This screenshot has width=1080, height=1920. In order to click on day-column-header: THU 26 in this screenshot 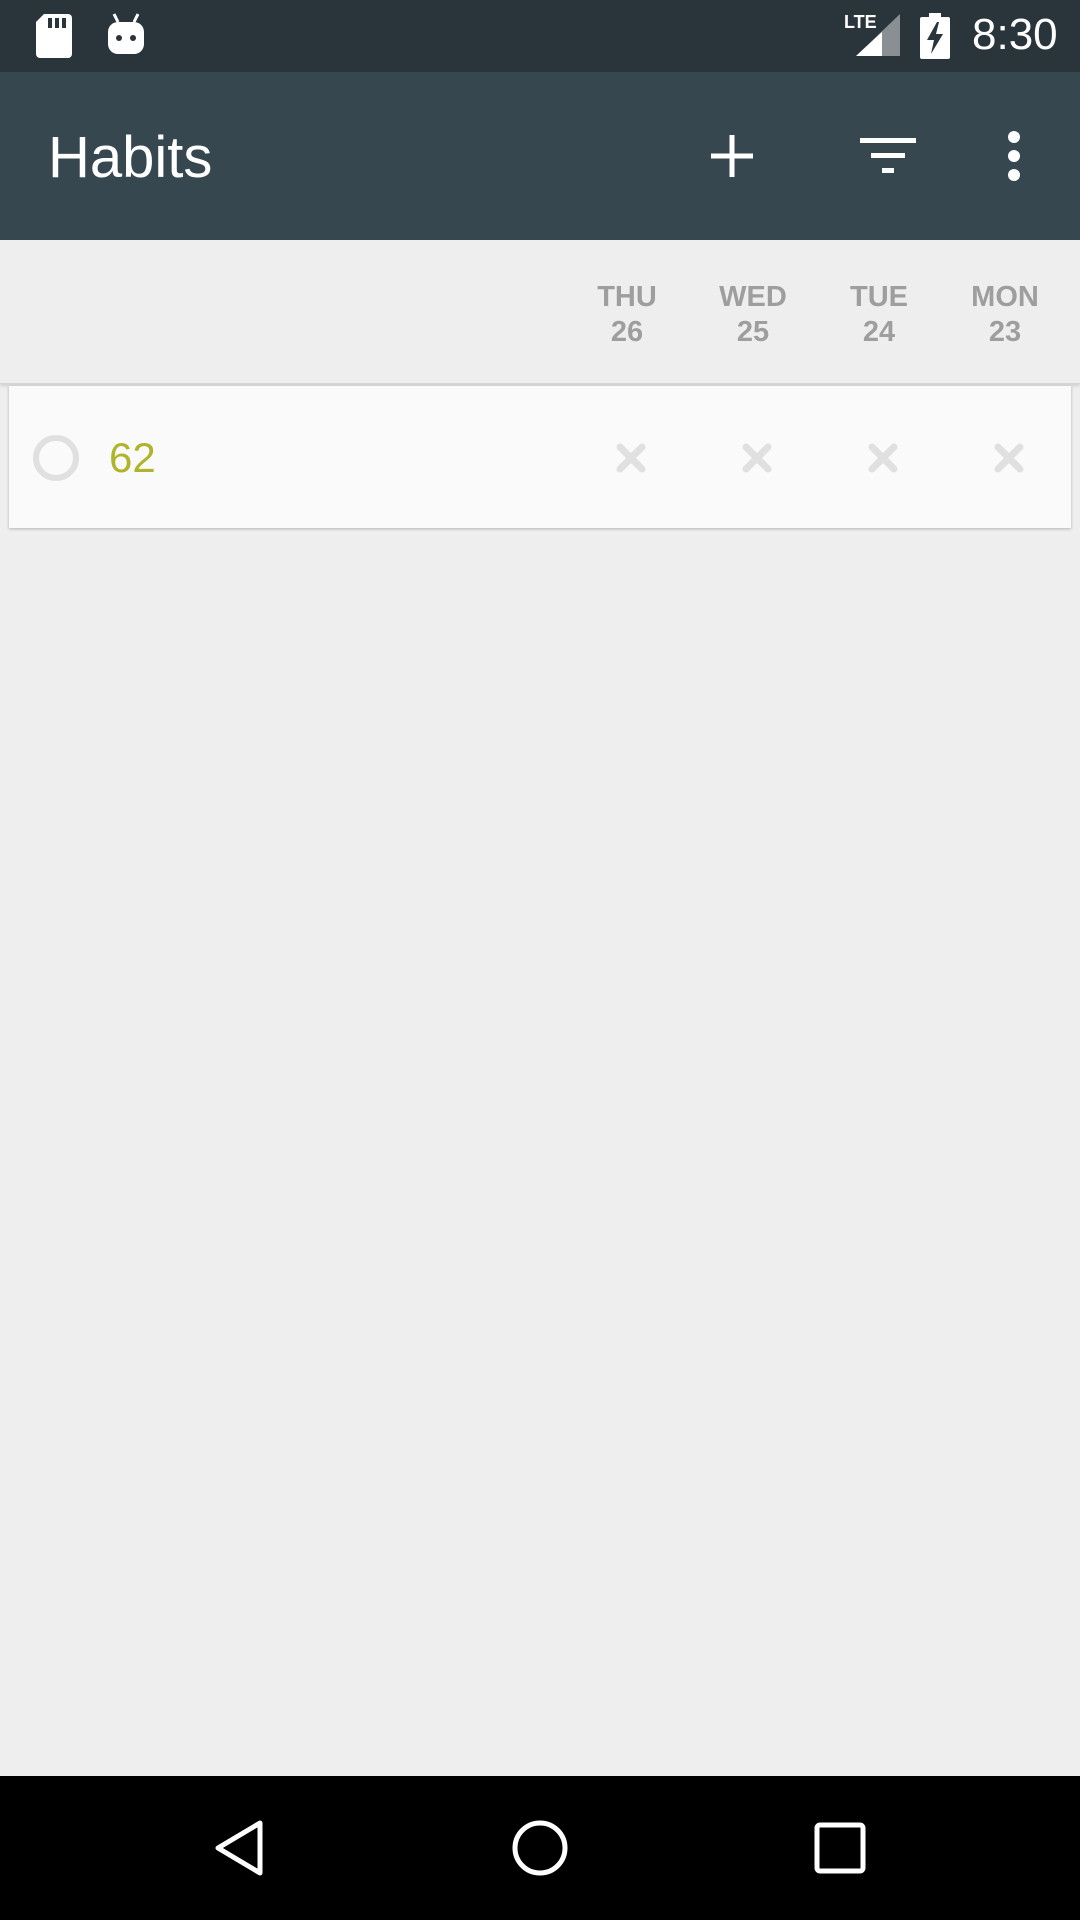, I will do `click(627, 315)`.